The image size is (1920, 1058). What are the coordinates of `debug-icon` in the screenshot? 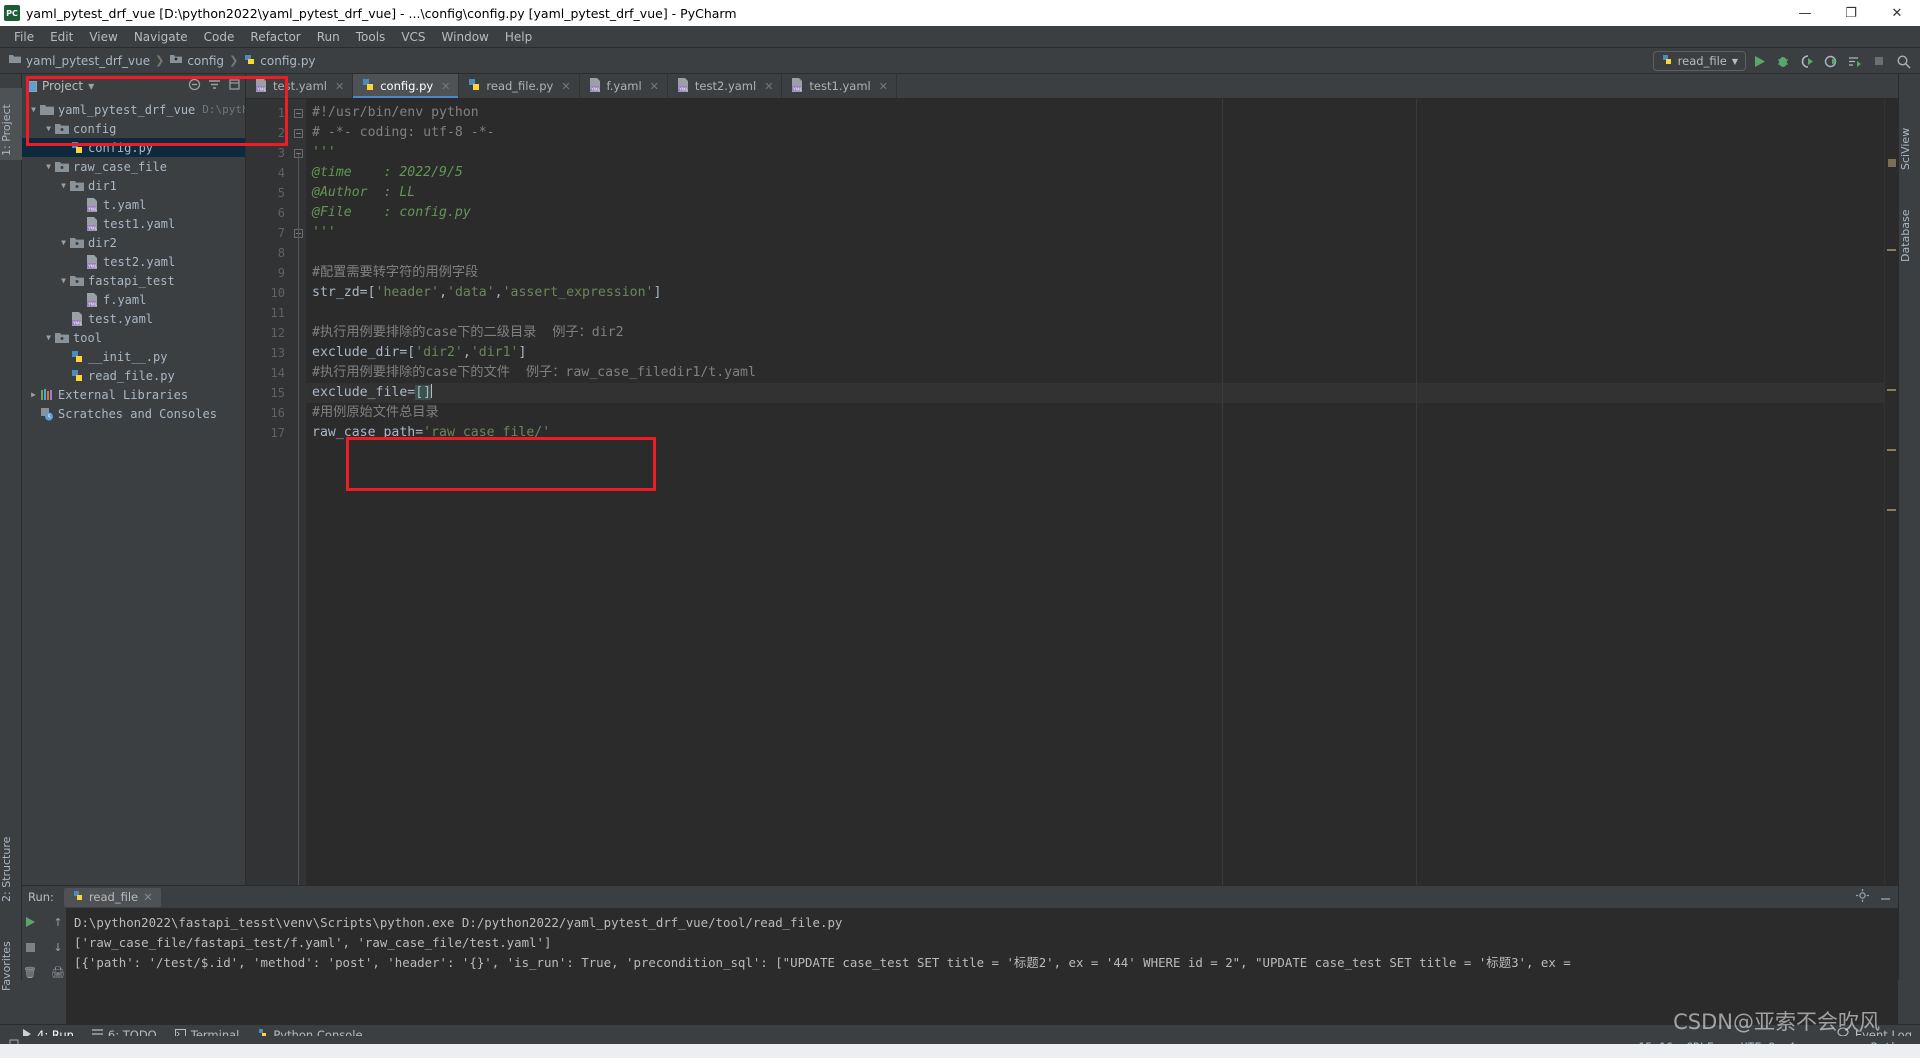 It's located at (1783, 61).